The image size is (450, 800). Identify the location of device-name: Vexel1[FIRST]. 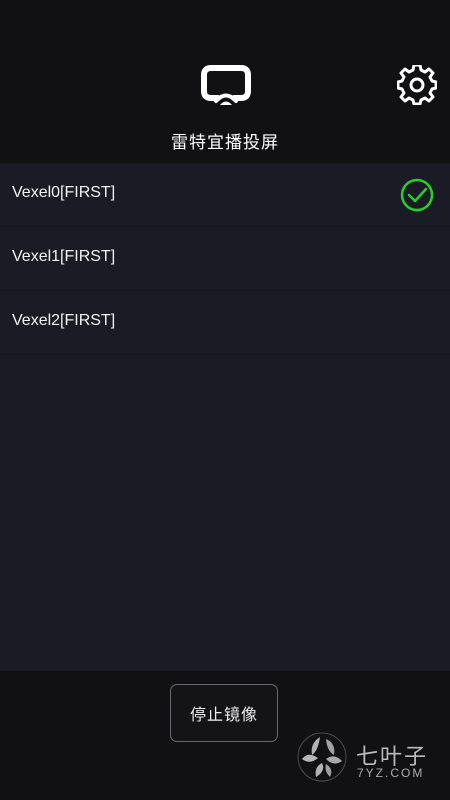
(64, 256).